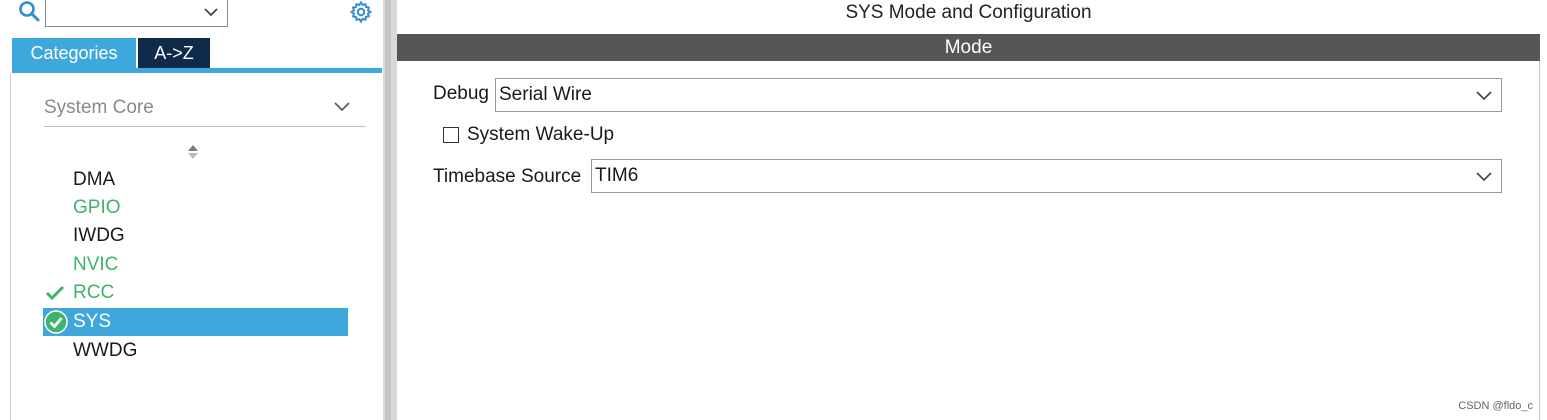 The image size is (1547, 420). Describe the element at coordinates (99, 235) in the screenshot. I see `list-item-label: IWDG` at that location.